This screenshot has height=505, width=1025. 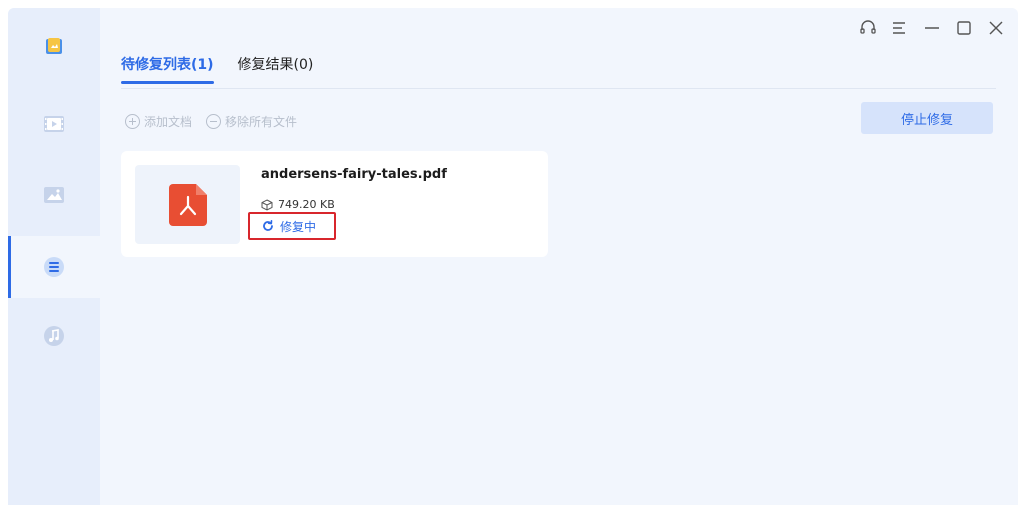 I want to click on remove-circle-icon, so click(x=214, y=121).